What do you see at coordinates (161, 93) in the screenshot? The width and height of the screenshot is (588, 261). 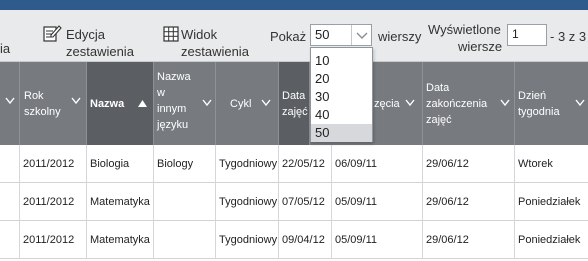 I see `column-header-label: w` at bounding box center [161, 93].